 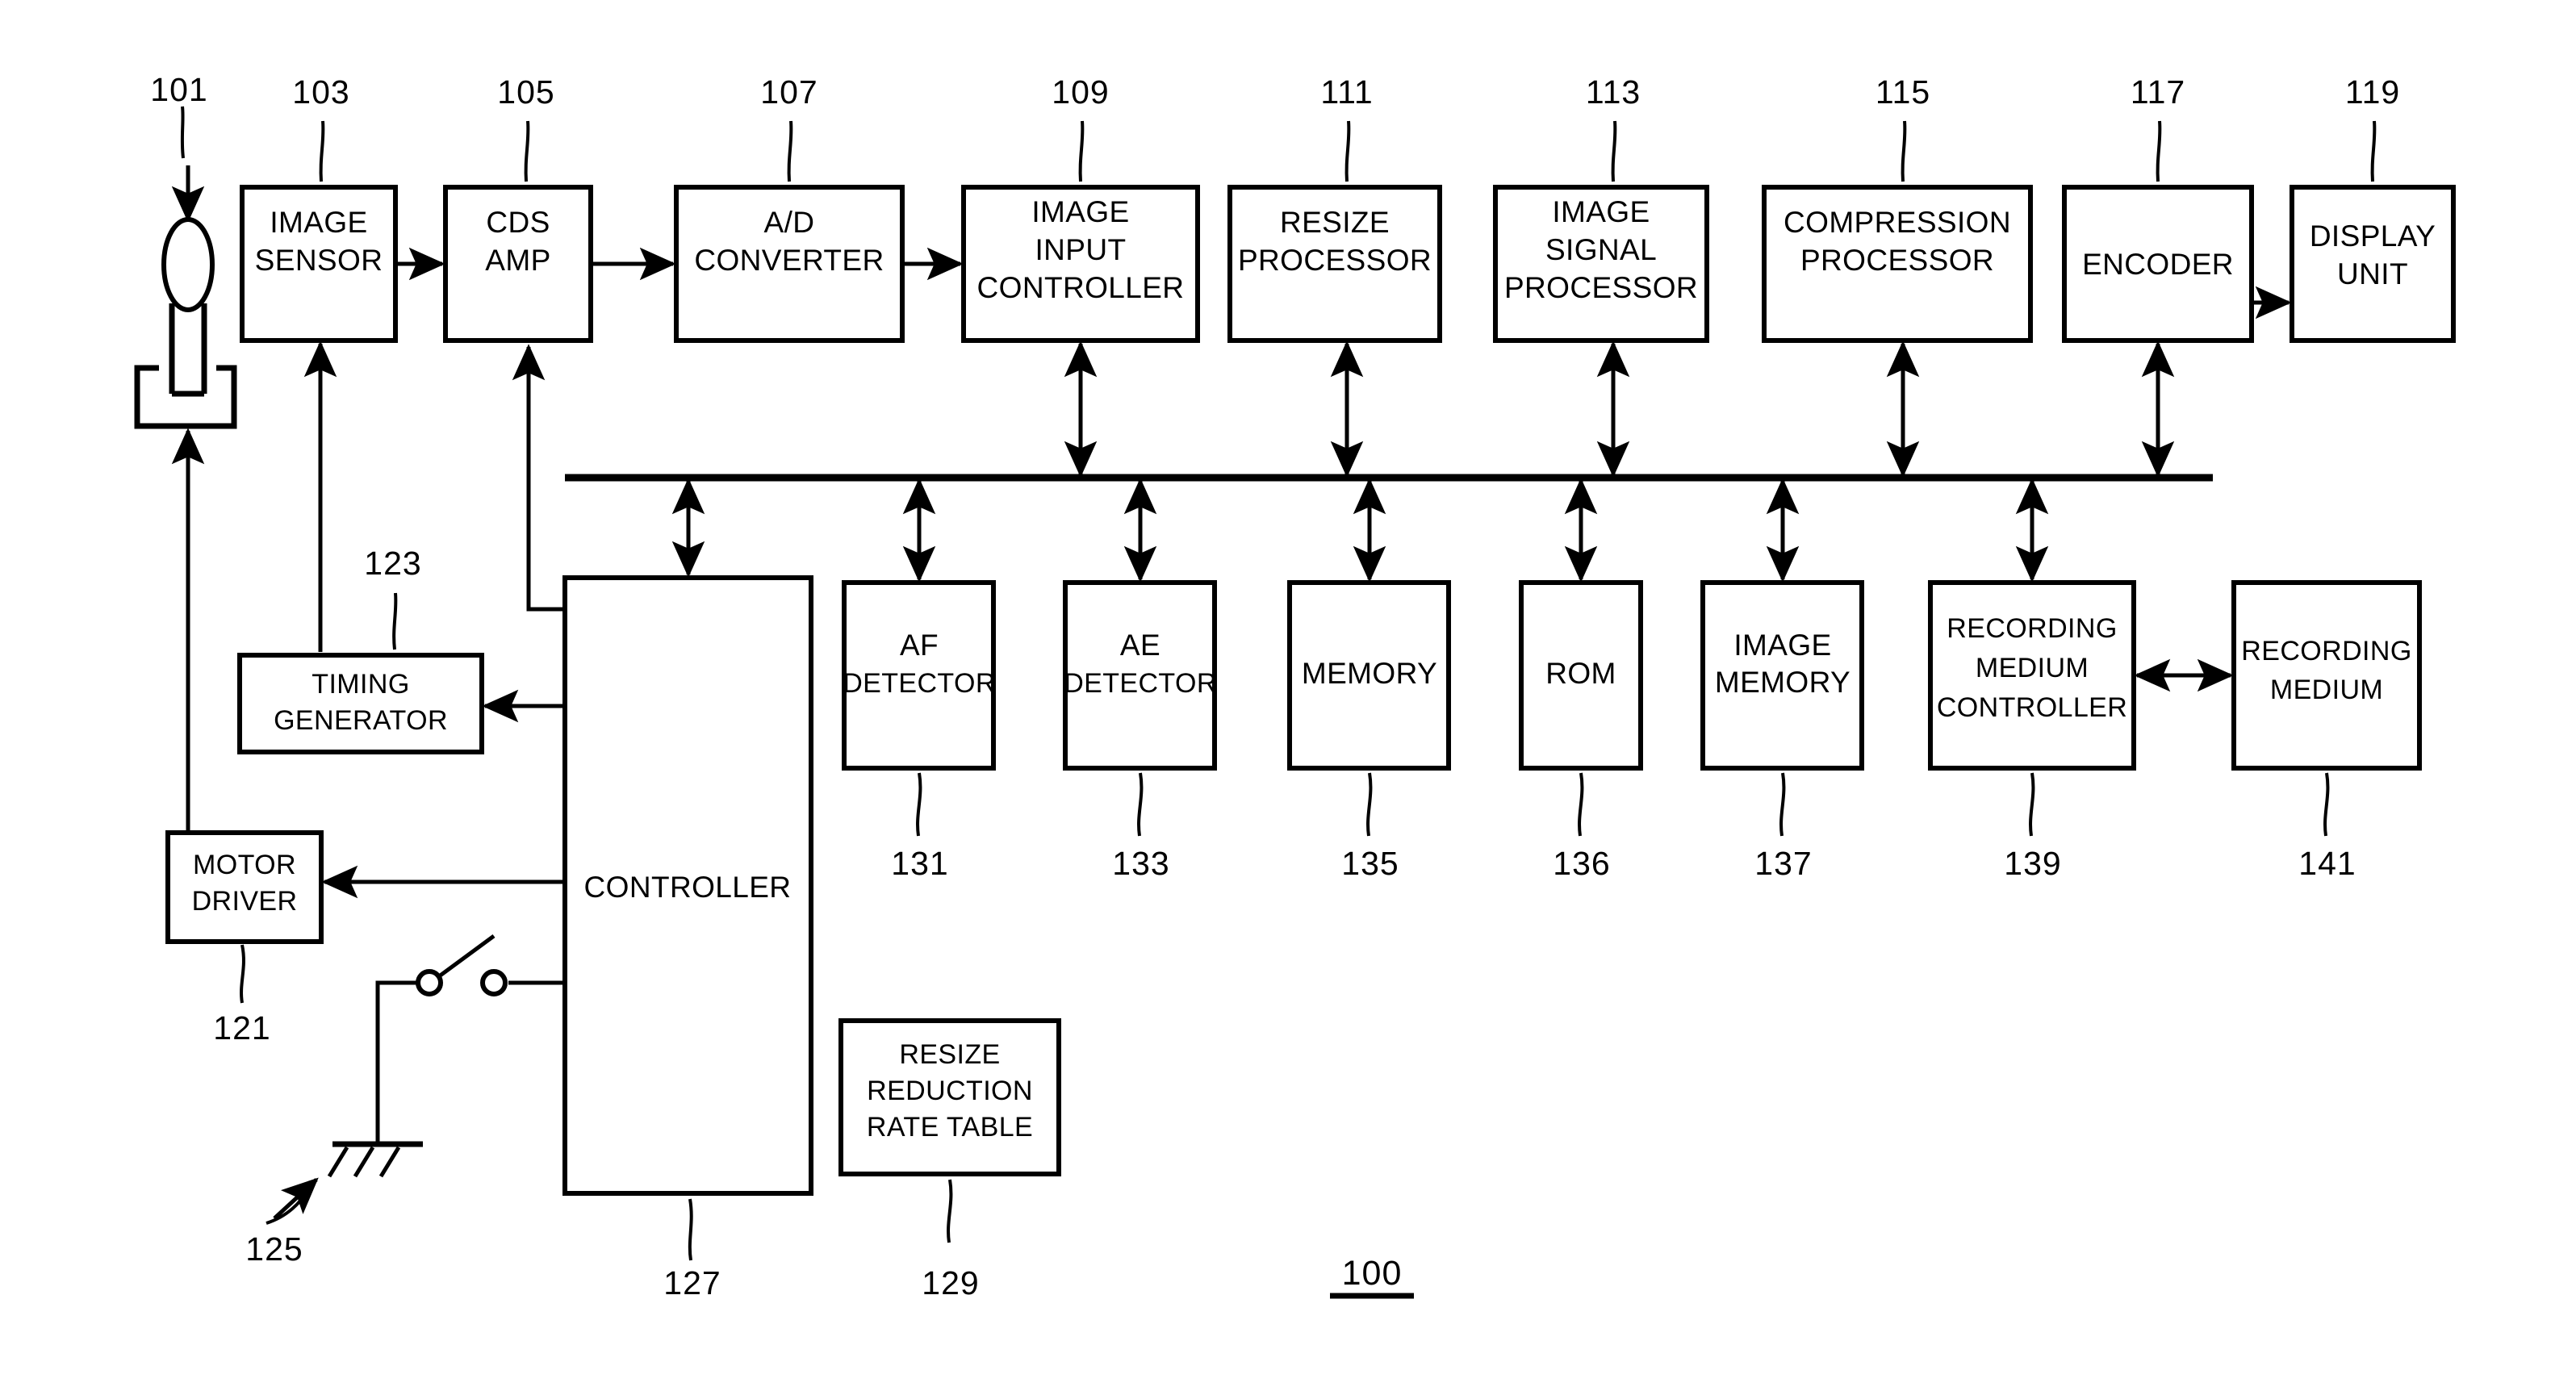 What do you see at coordinates (241, 1028) in the screenshot?
I see `ref-number-121: 121` at bounding box center [241, 1028].